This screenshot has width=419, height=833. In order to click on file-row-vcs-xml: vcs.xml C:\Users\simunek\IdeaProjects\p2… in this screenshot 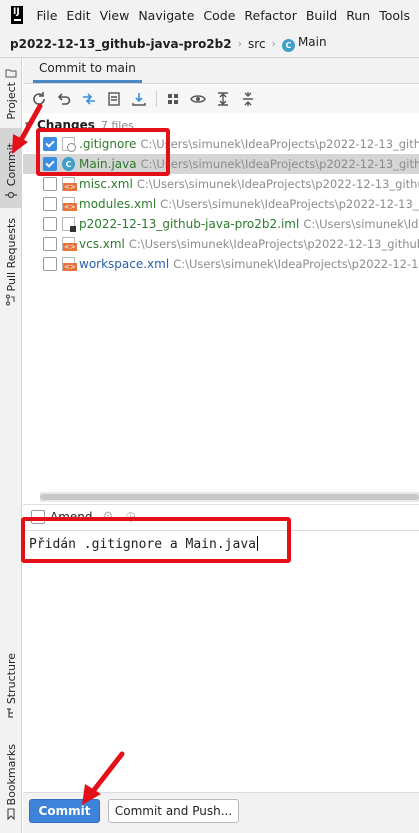, I will do `click(221, 244)`.